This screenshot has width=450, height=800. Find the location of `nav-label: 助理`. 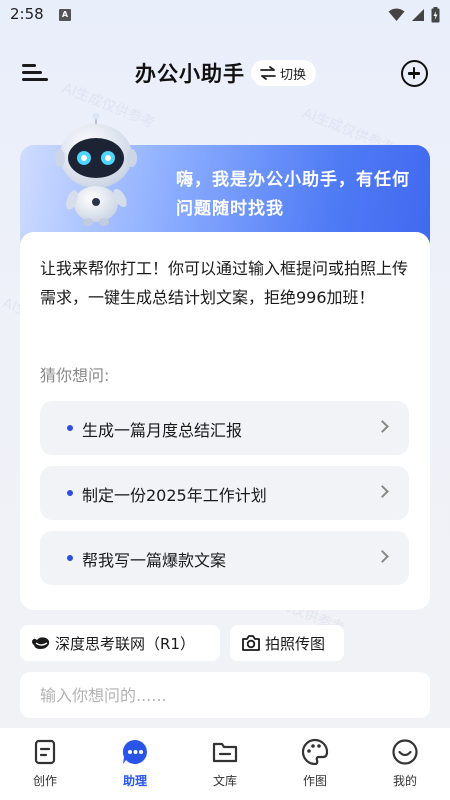

nav-label: 助理 is located at coordinates (134, 781).